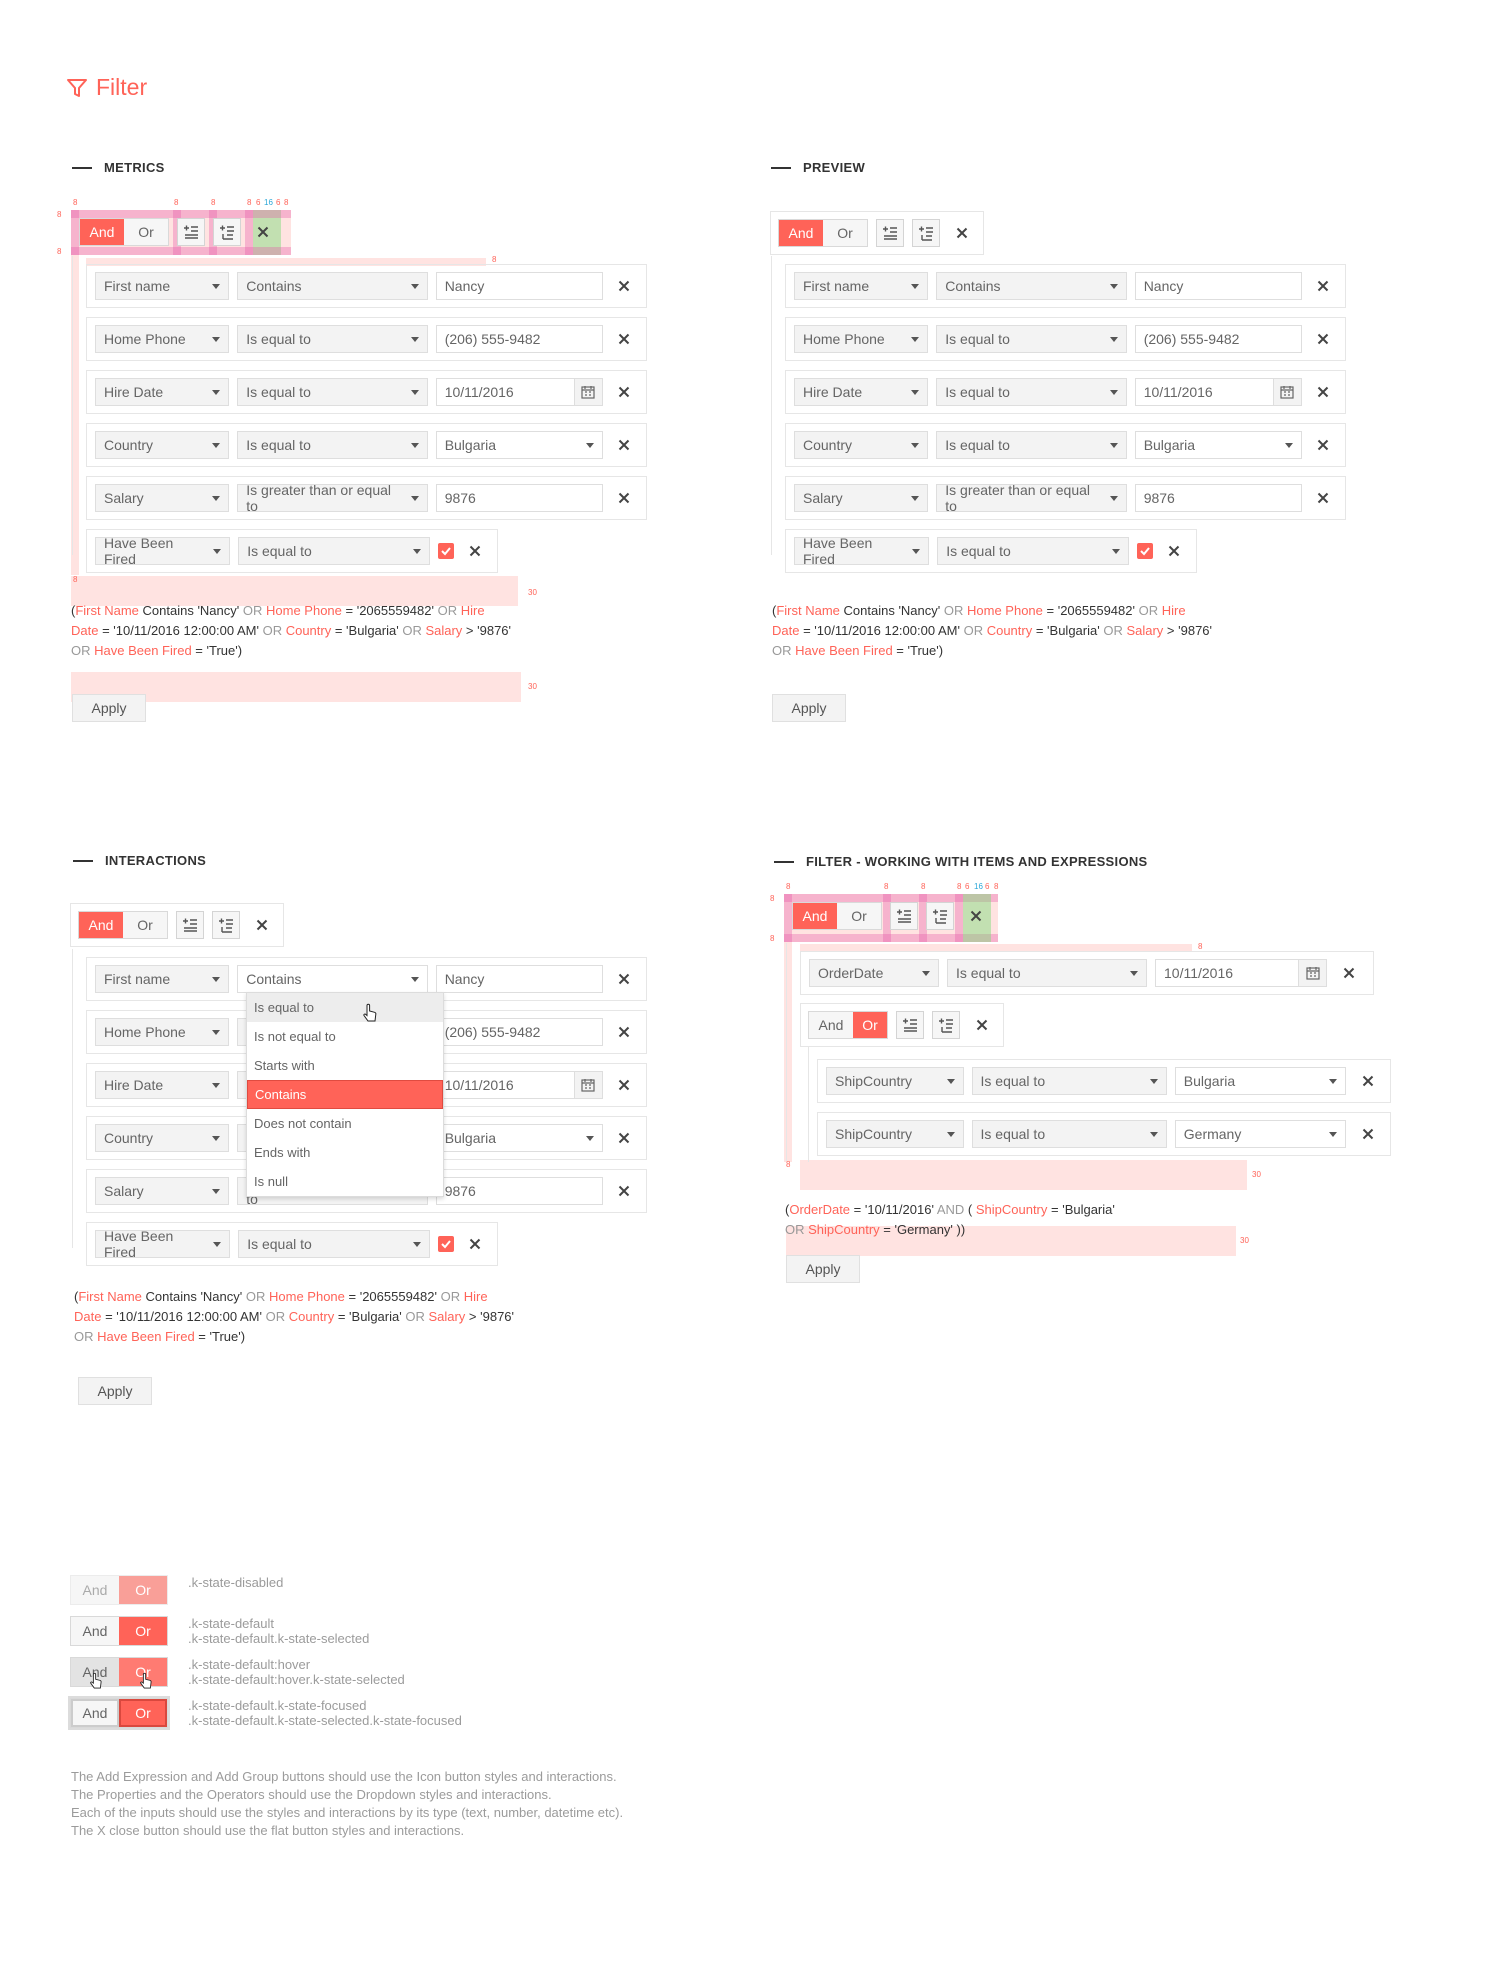 This screenshot has width=1495, height=1982. What do you see at coordinates (345, 1065) in the screenshot?
I see `dropdown-option: Starts with` at bounding box center [345, 1065].